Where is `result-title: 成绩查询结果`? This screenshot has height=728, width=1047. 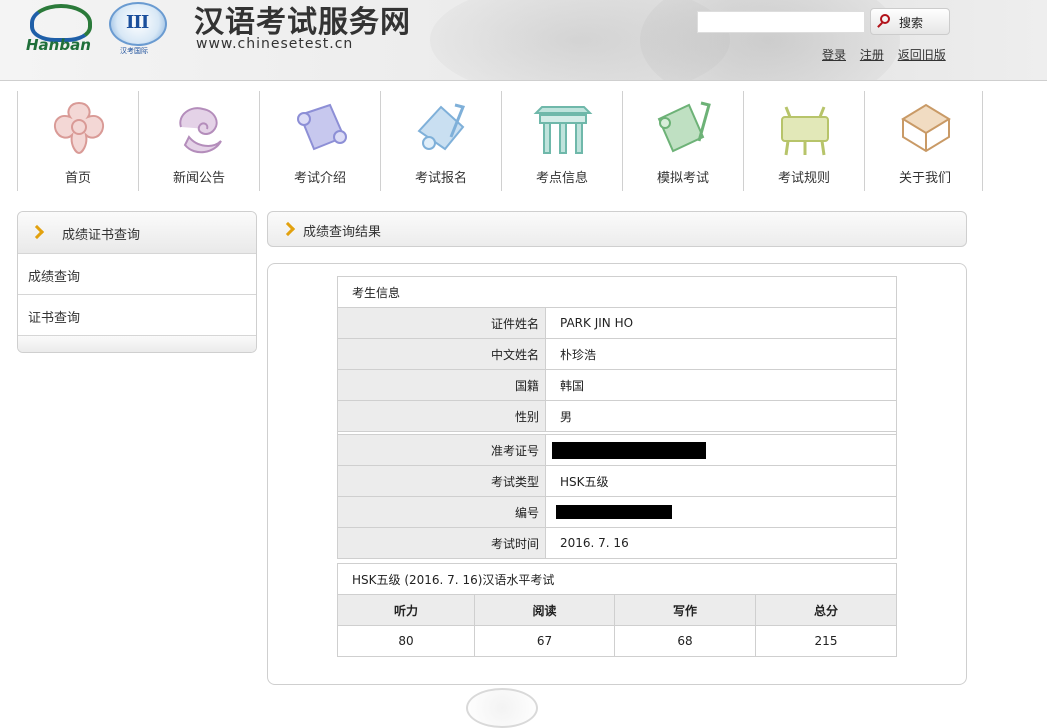 result-title: 成绩查询结果 is located at coordinates (342, 232).